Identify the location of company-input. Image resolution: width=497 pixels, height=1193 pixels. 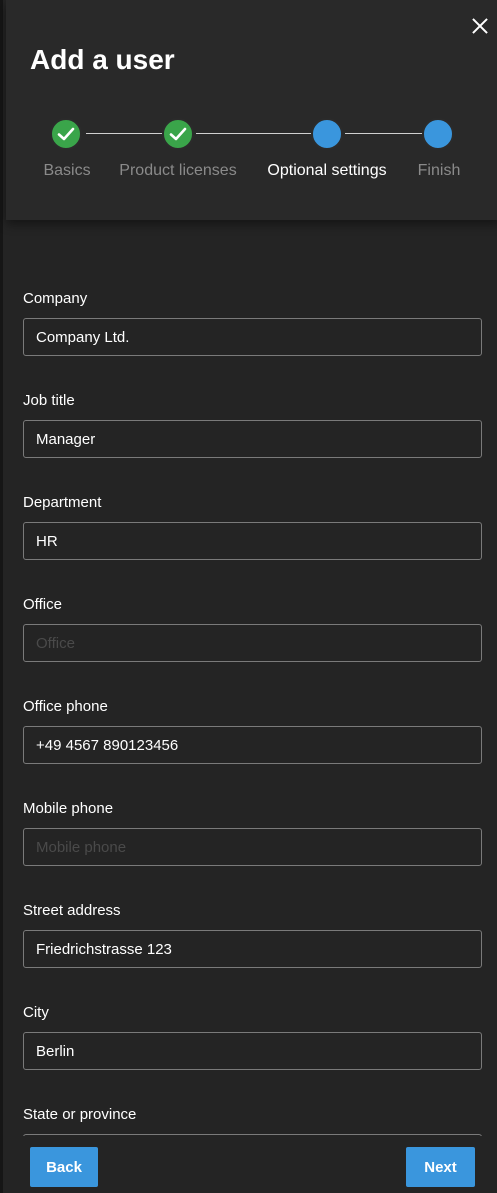
(252, 337).